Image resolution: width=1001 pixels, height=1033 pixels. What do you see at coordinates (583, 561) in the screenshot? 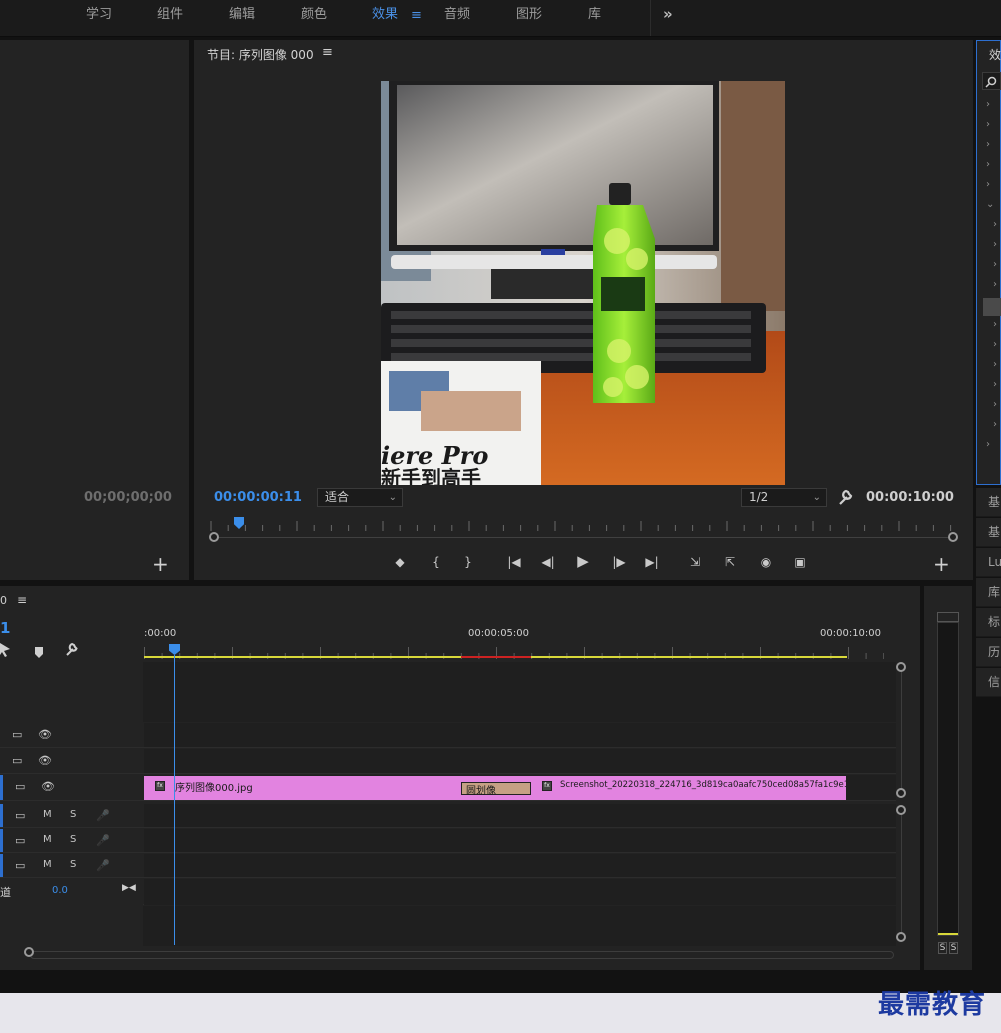
I see `play-button: ▶` at bounding box center [583, 561].